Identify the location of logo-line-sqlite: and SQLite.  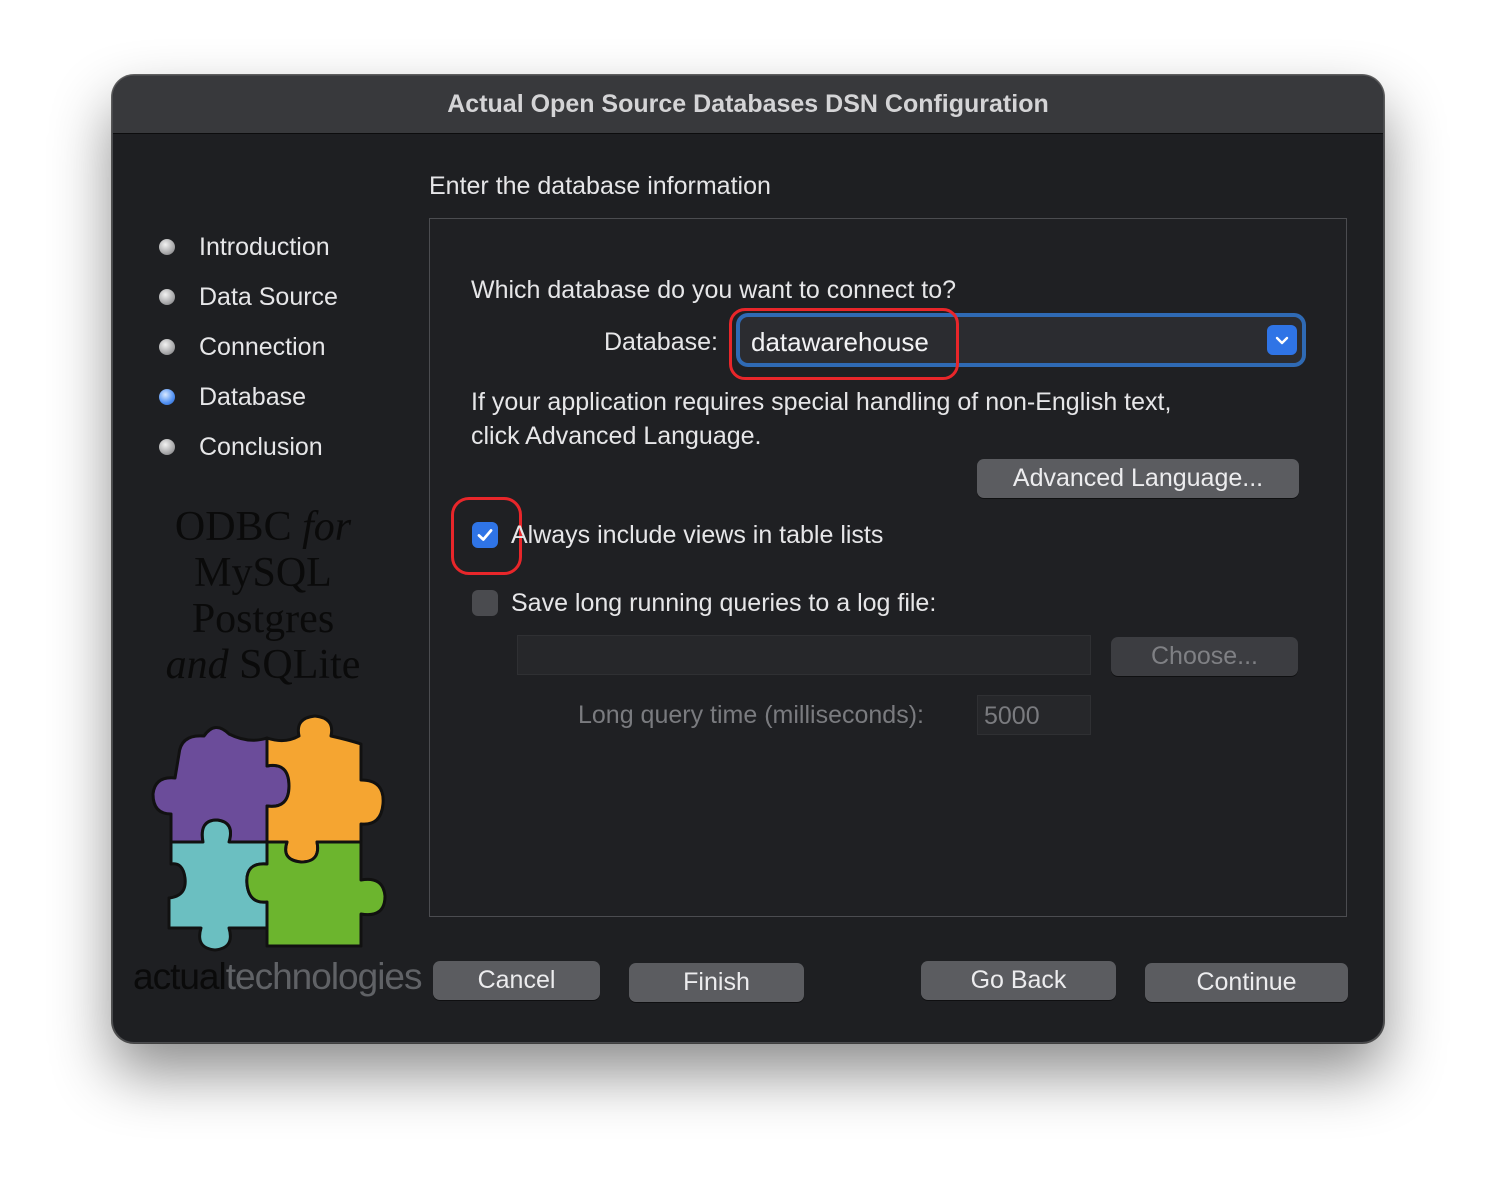
(263, 665).